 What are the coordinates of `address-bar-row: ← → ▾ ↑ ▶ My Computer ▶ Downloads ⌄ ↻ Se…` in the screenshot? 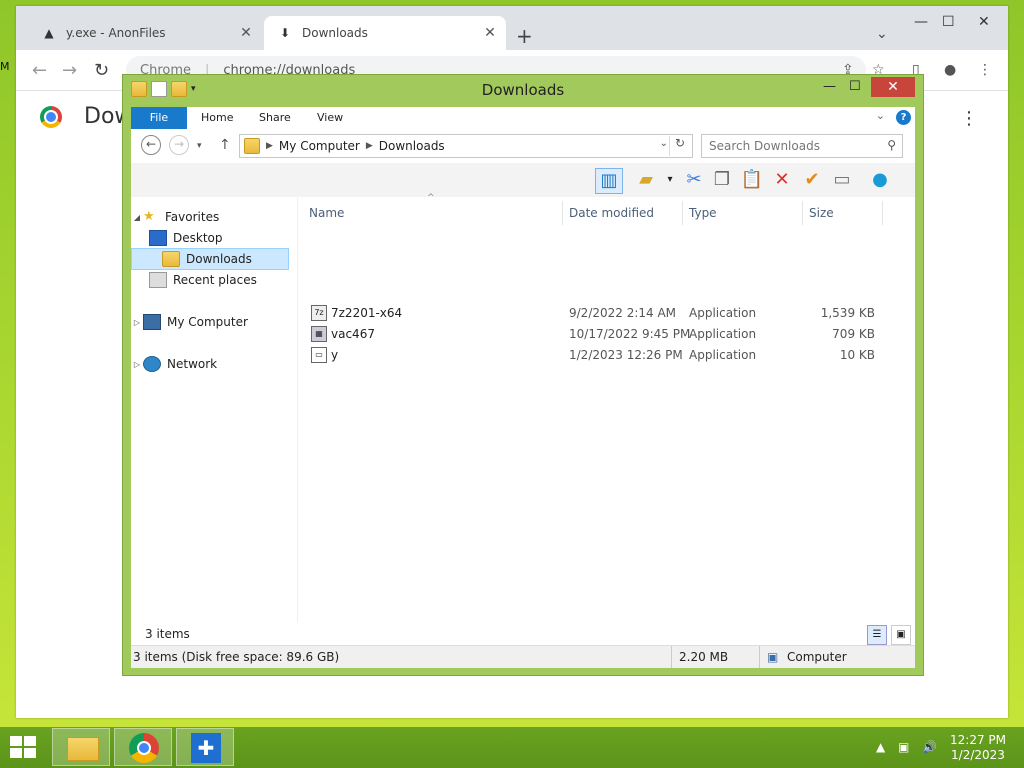 It's located at (523, 146).